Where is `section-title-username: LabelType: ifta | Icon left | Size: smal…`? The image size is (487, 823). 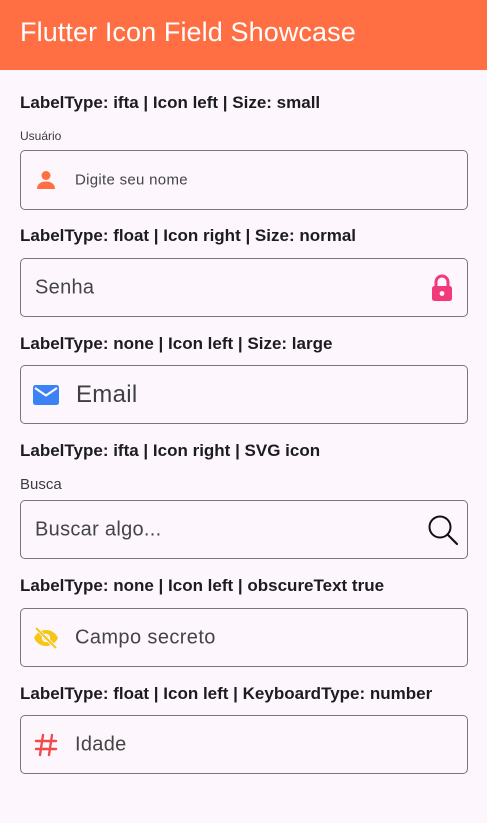 section-title-username: LabelType: ifta | Icon left | Size: smal… is located at coordinates (170, 102).